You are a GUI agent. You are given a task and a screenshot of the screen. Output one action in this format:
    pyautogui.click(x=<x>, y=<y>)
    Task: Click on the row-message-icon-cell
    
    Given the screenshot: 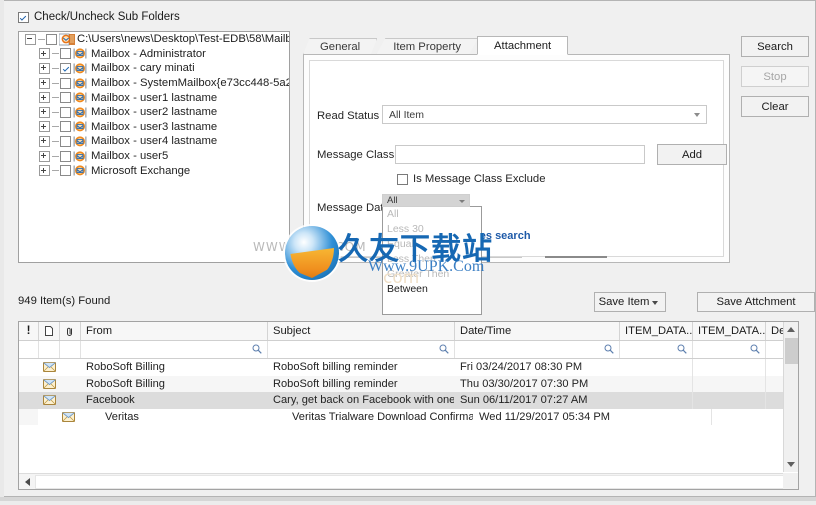 What is the action you would take?
    pyautogui.click(x=49, y=367)
    